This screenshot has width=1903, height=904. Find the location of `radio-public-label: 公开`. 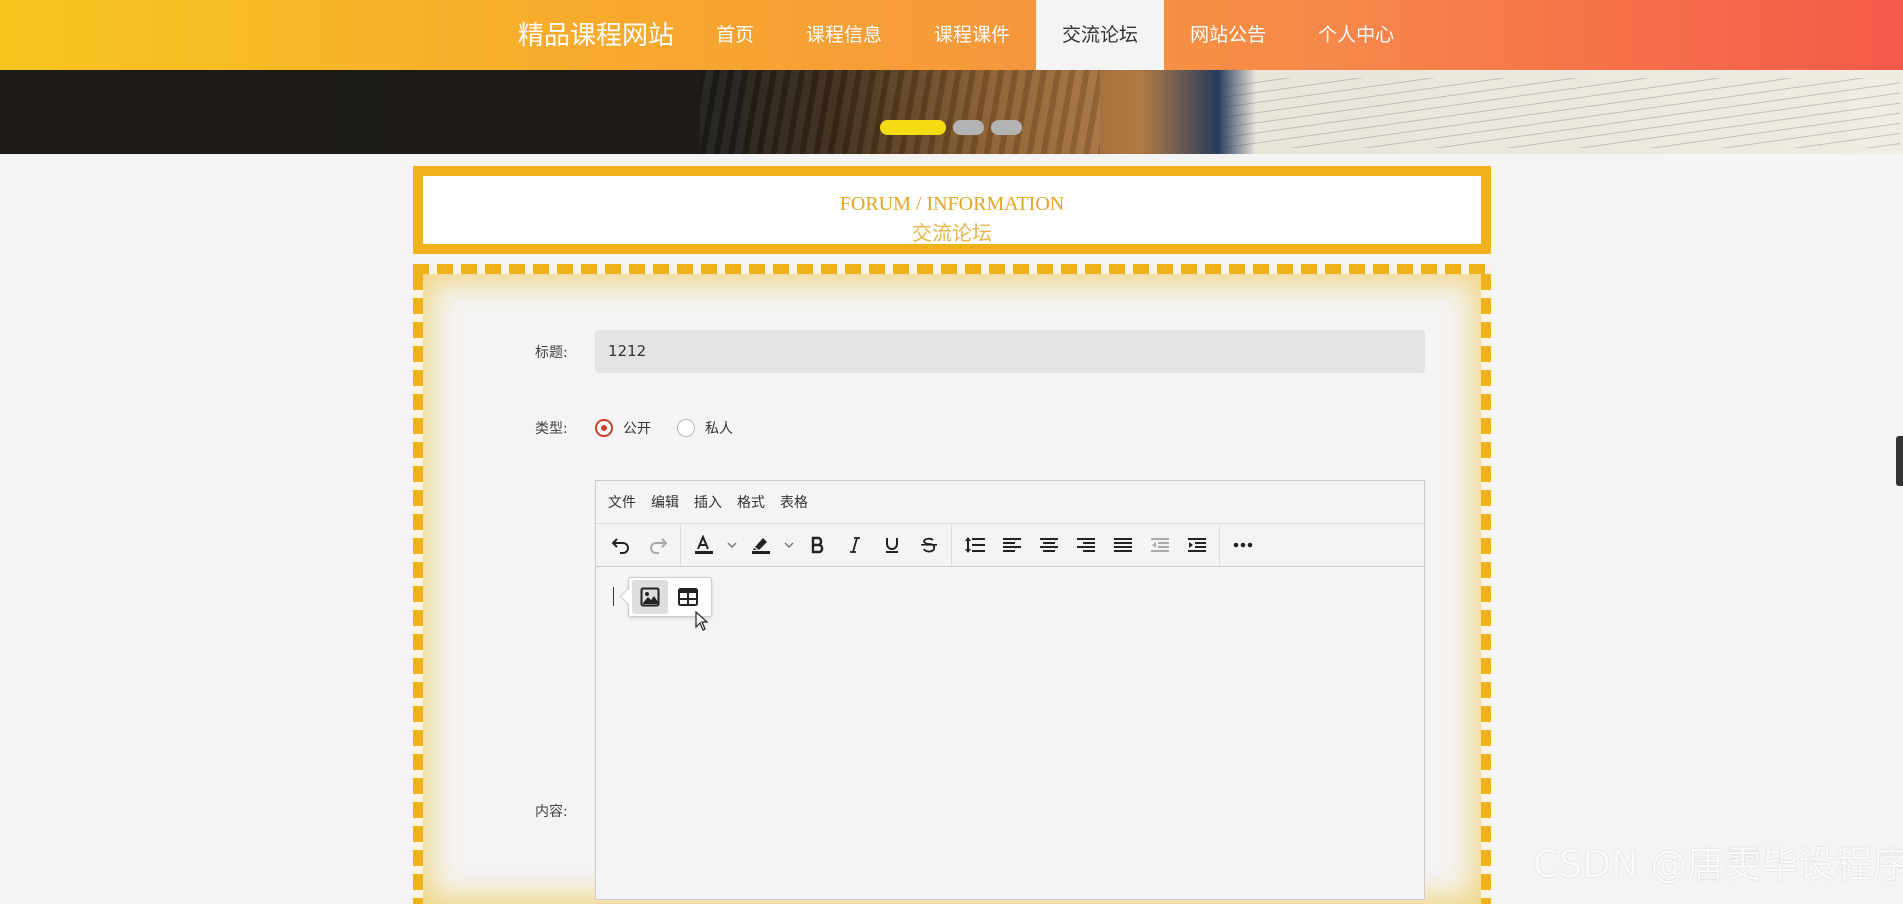

radio-public-label: 公开 is located at coordinates (637, 429).